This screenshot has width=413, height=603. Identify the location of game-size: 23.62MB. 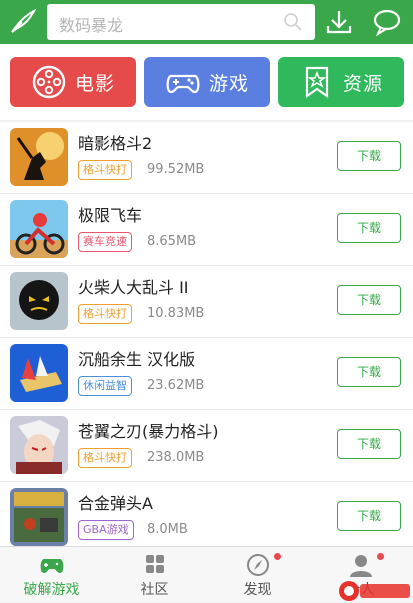
(176, 385).